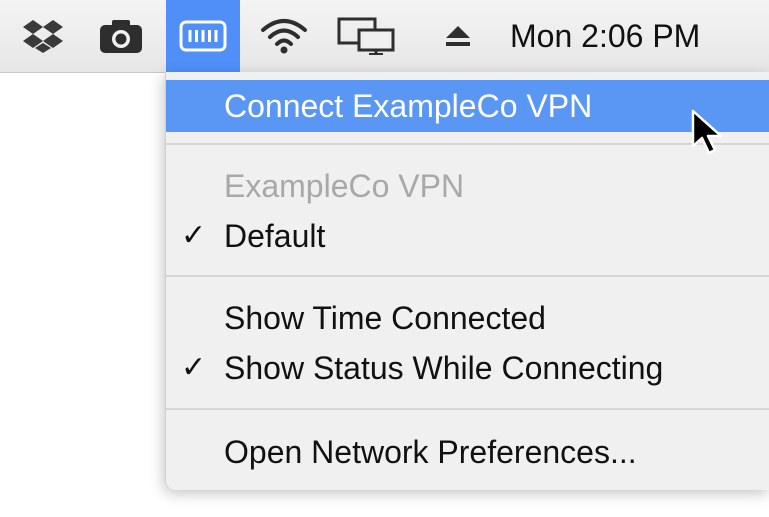  I want to click on menu-item-connect-vpn: Connect ExampleCo VPN, so click(467, 106).